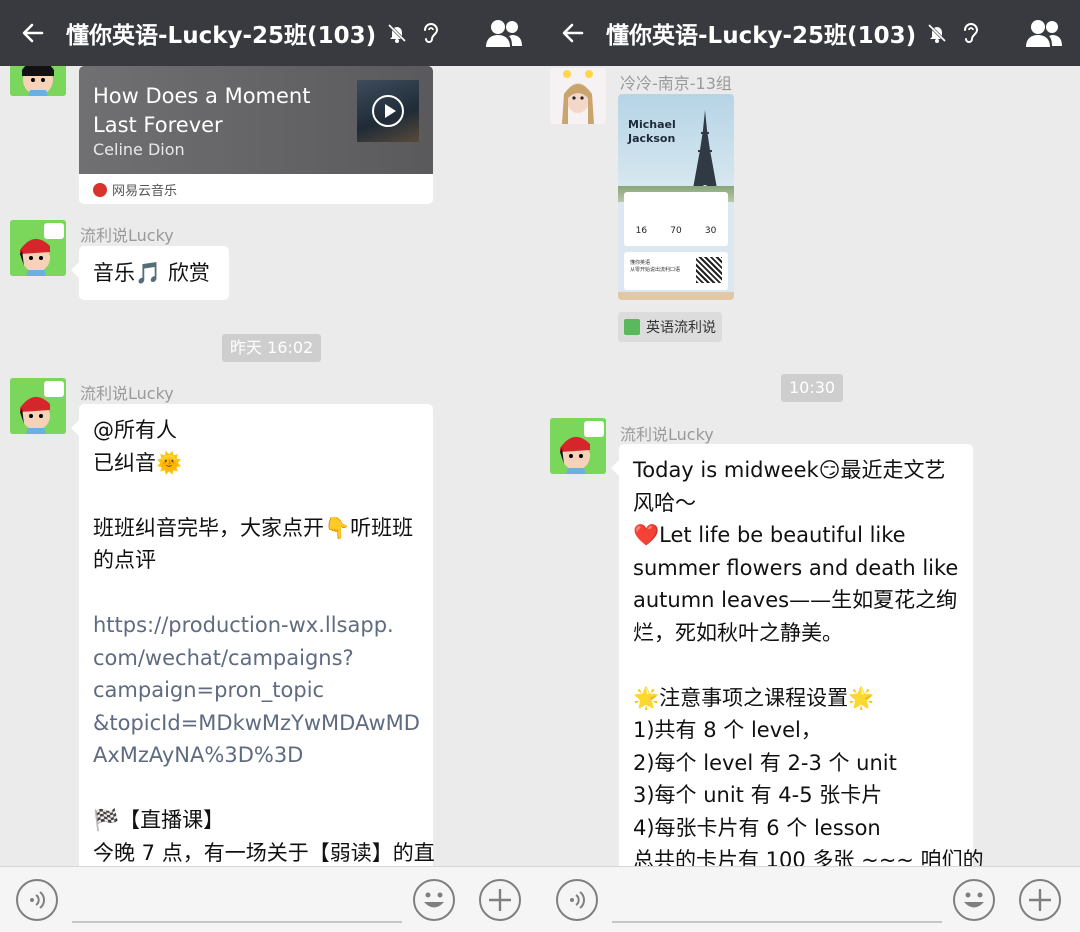 The width and height of the screenshot is (1080, 932). I want to click on qr-code, so click(709, 270).